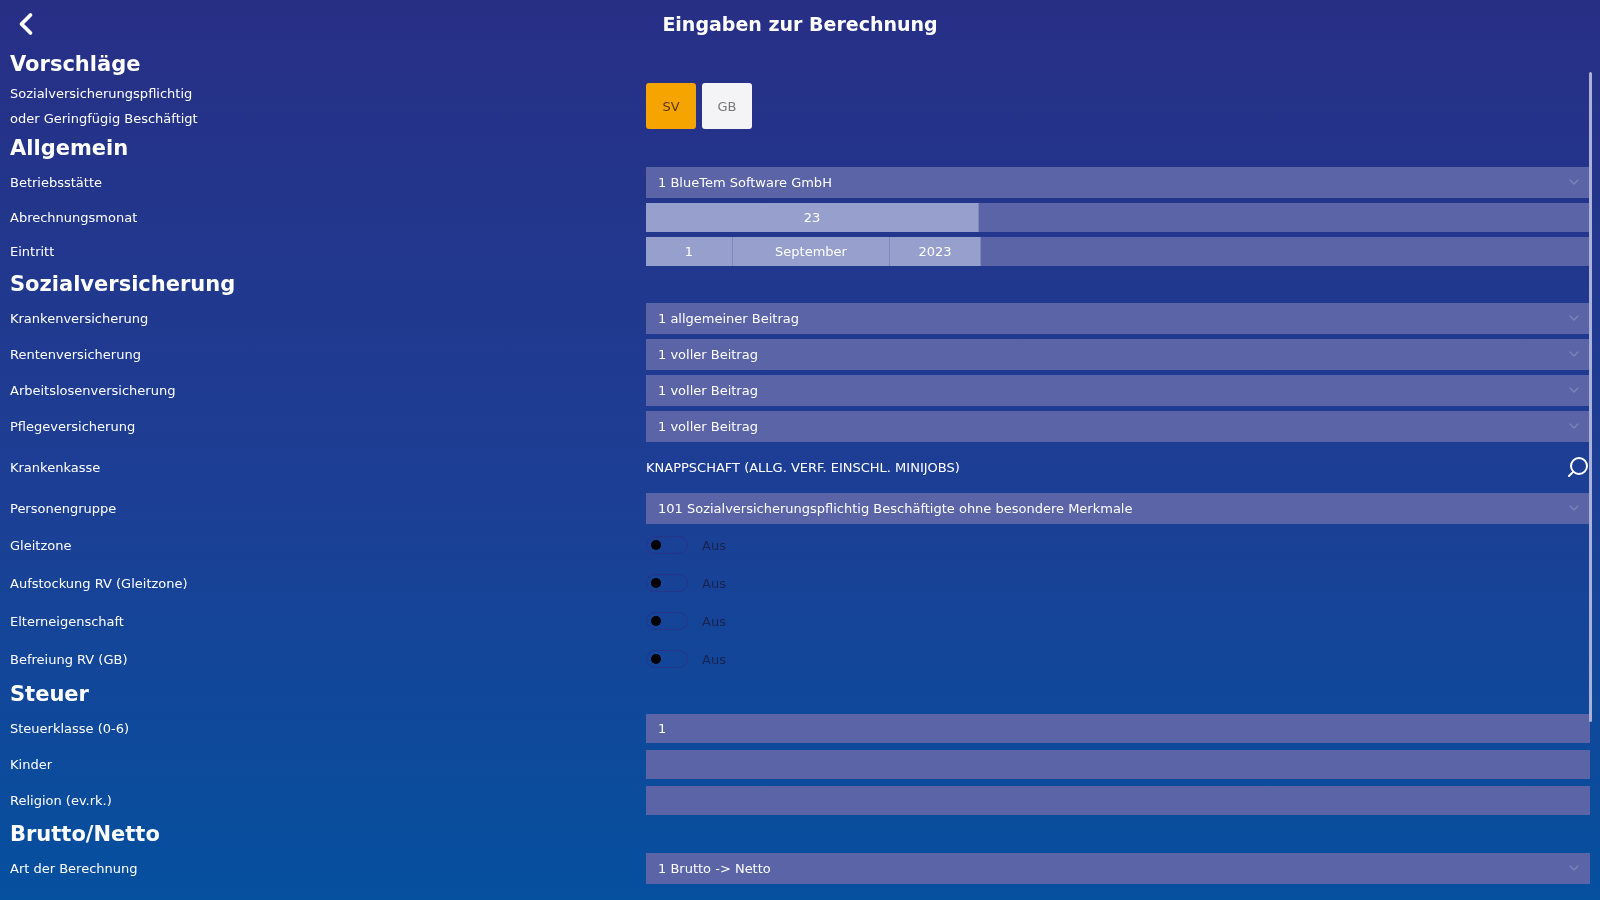  What do you see at coordinates (76, 354) in the screenshot?
I see `field-label: Rentenversicherung` at bounding box center [76, 354].